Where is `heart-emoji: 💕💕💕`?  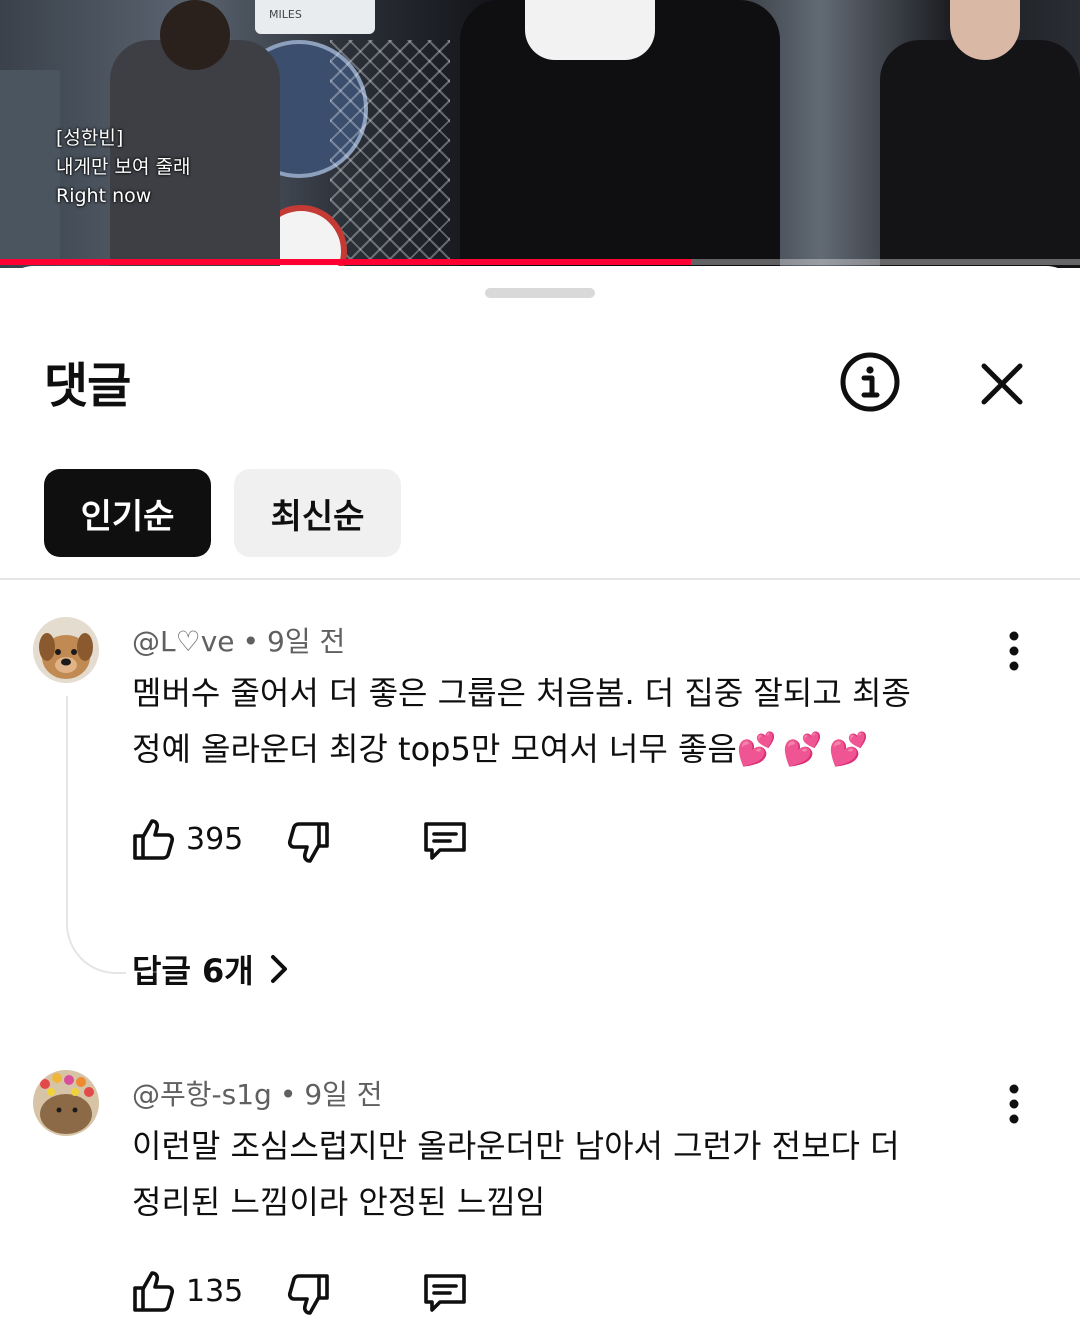 heart-emoji: 💕💕💕 is located at coordinates (805, 749).